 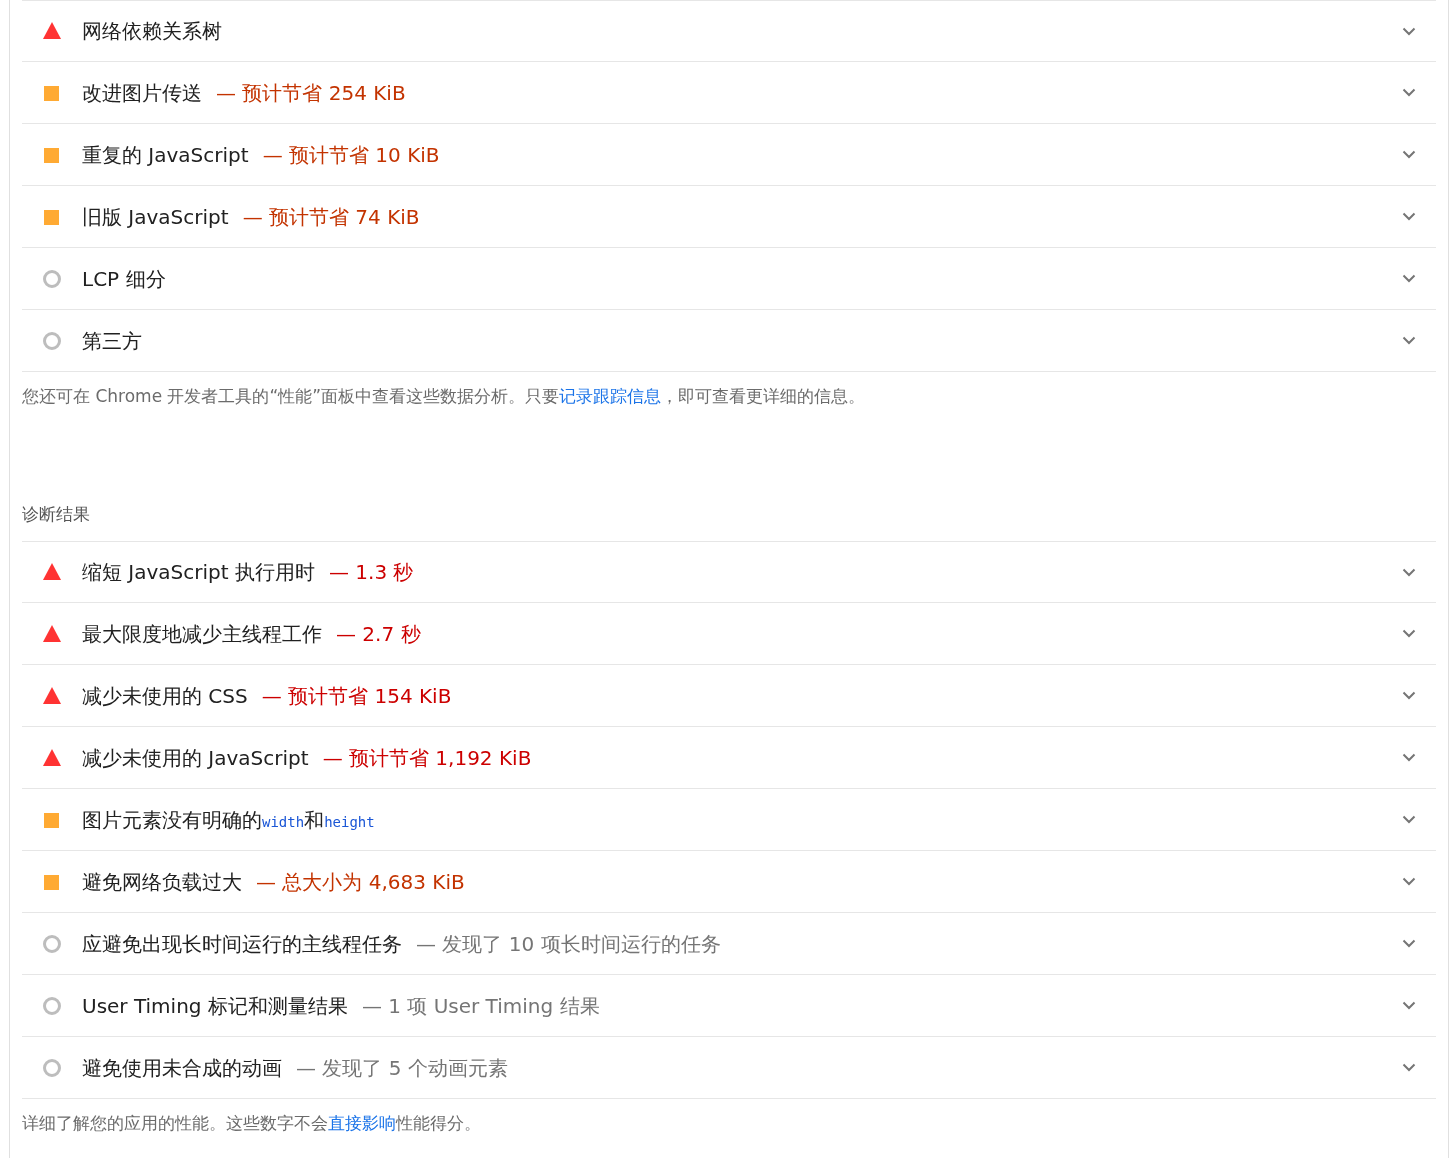 What do you see at coordinates (165, 696) in the screenshot?
I see `audit-title: 减少未使用的 CSS` at bounding box center [165, 696].